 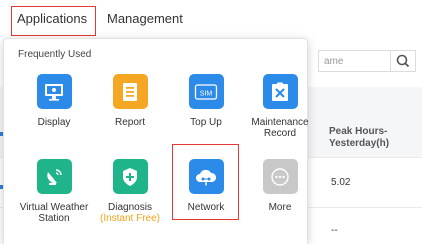 I want to click on app-diagnosis: Diagnosis (Instant Free), so click(x=130, y=191).